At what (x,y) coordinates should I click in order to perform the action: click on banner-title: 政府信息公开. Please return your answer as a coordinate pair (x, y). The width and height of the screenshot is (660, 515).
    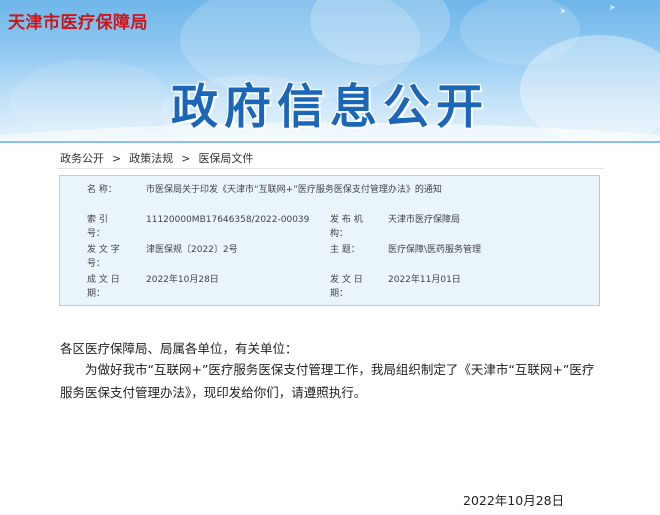
    Looking at the image, I should click on (330, 107).